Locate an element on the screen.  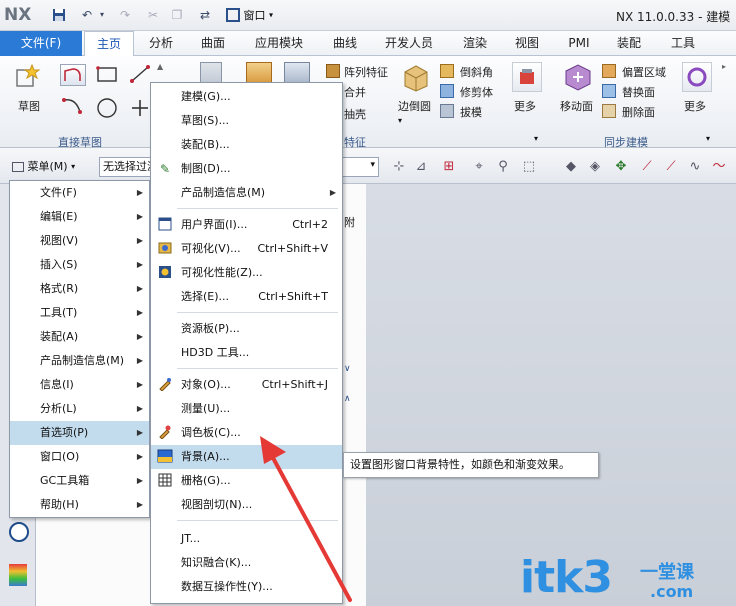
more-features-icon is located at coordinates (527, 77).